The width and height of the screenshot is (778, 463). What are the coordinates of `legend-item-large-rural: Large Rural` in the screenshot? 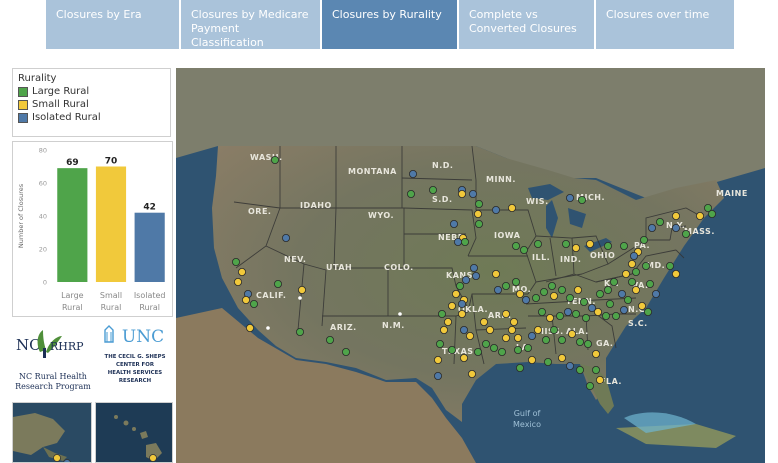 It's located at (91, 91).